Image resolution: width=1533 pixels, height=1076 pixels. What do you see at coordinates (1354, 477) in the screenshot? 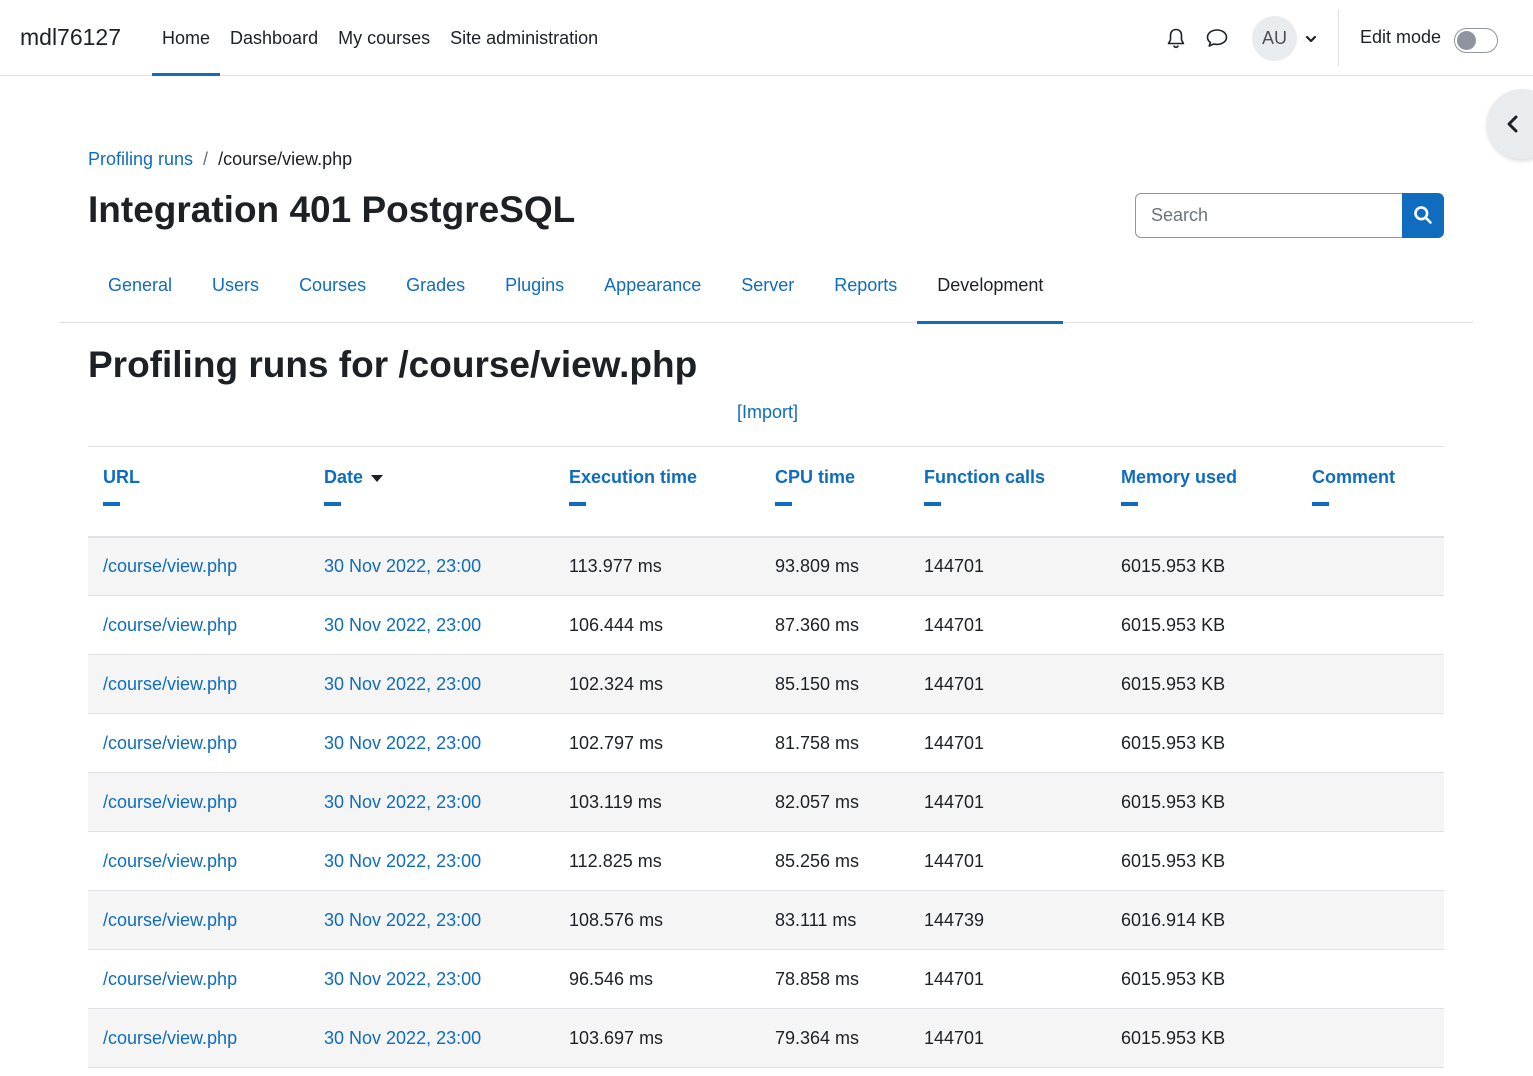
I see `column-header-label: Comment` at bounding box center [1354, 477].